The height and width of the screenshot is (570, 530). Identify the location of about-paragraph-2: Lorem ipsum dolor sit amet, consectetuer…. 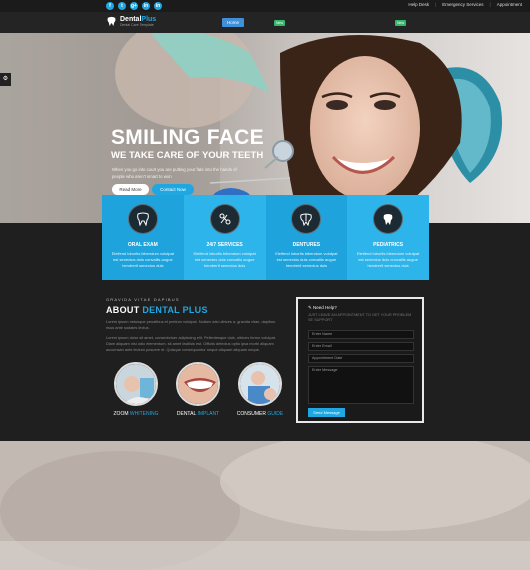
(191, 343).